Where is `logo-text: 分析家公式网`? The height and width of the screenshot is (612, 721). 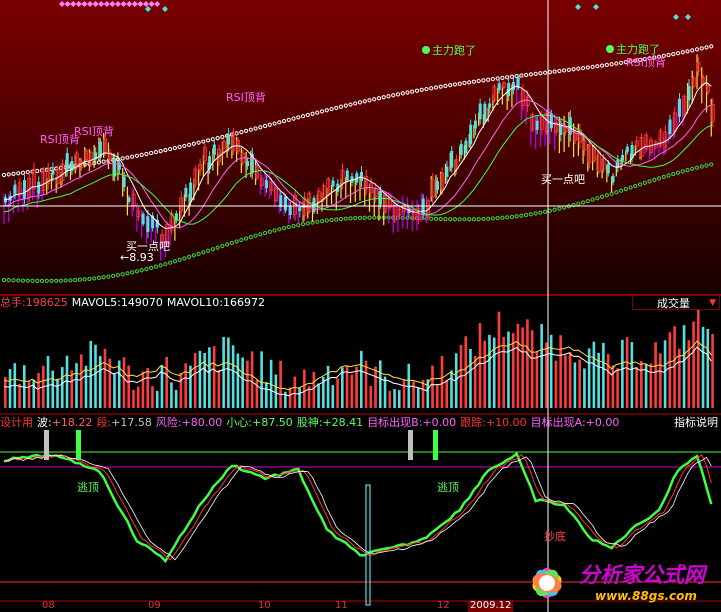
logo-text: 分析家公式网 is located at coordinates (642, 575).